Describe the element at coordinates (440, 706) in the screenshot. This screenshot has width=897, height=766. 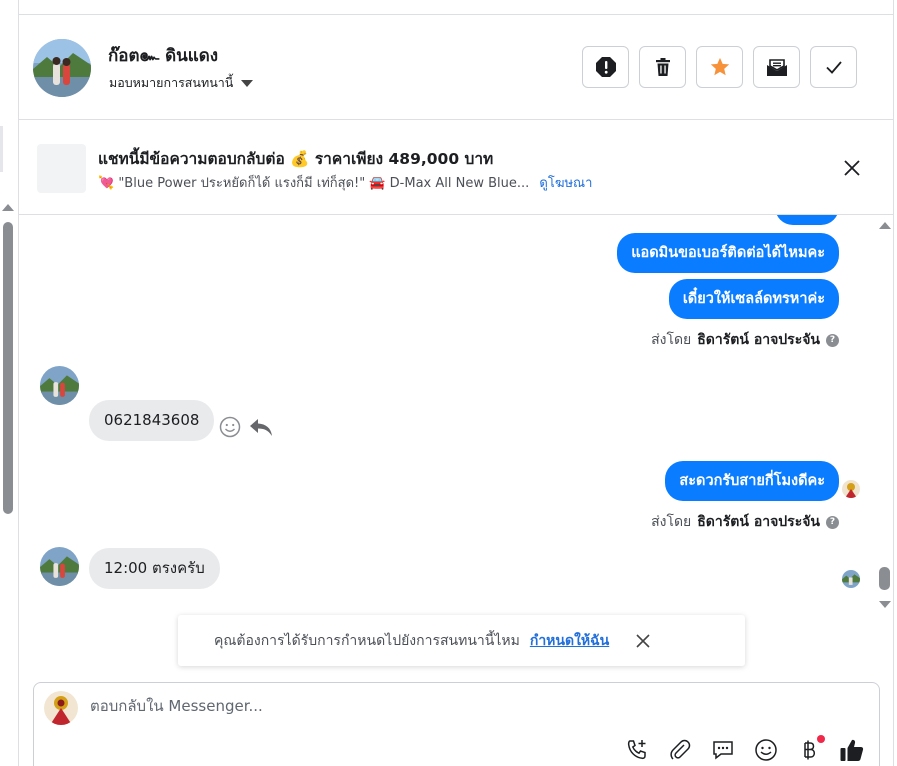
I see `reply-input` at that location.